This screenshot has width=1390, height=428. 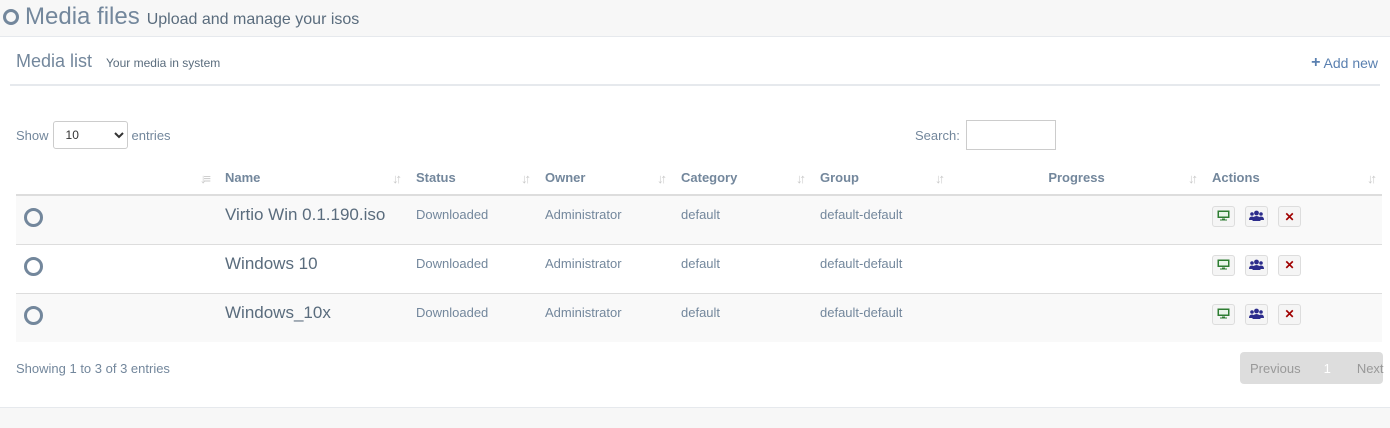 I want to click on column-status: Status ↓↑, so click(x=471, y=178).